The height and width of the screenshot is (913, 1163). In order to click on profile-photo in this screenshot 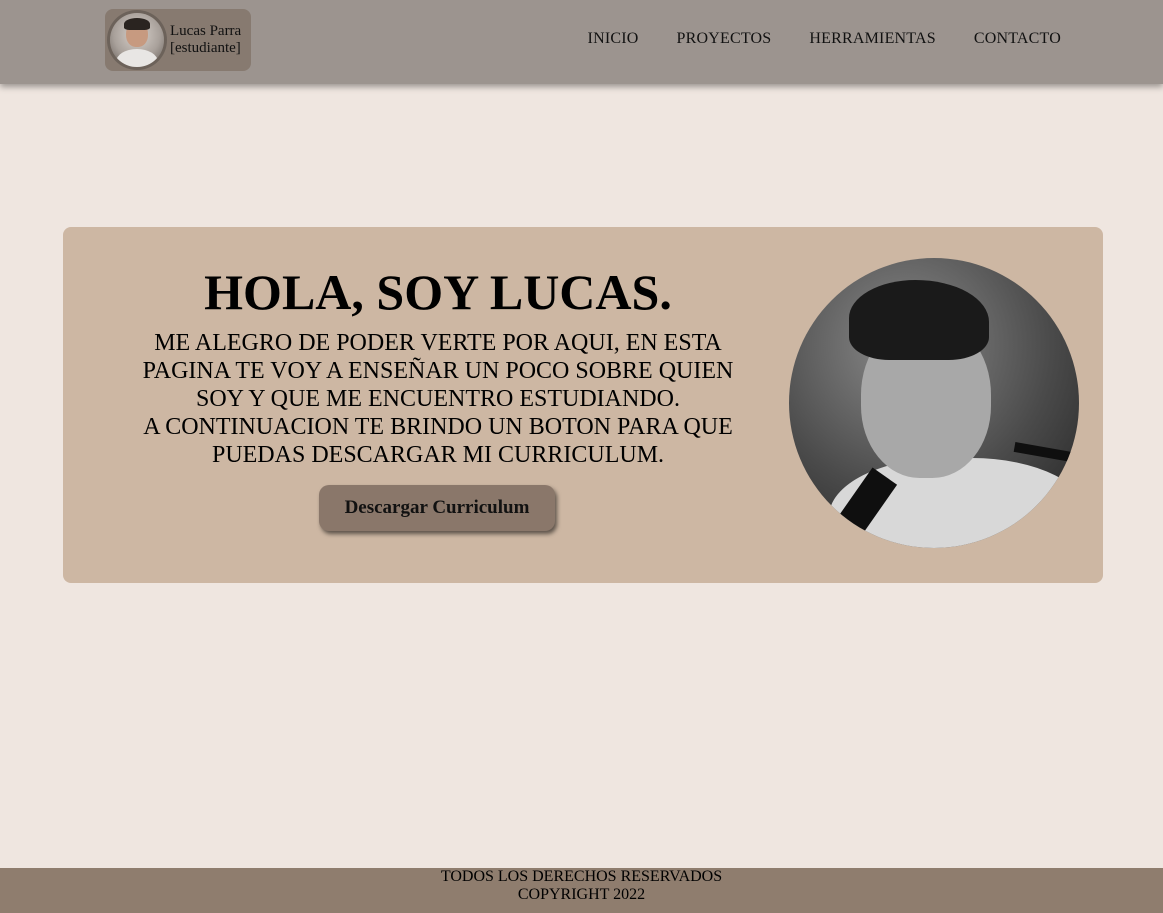, I will do `click(934, 403)`.